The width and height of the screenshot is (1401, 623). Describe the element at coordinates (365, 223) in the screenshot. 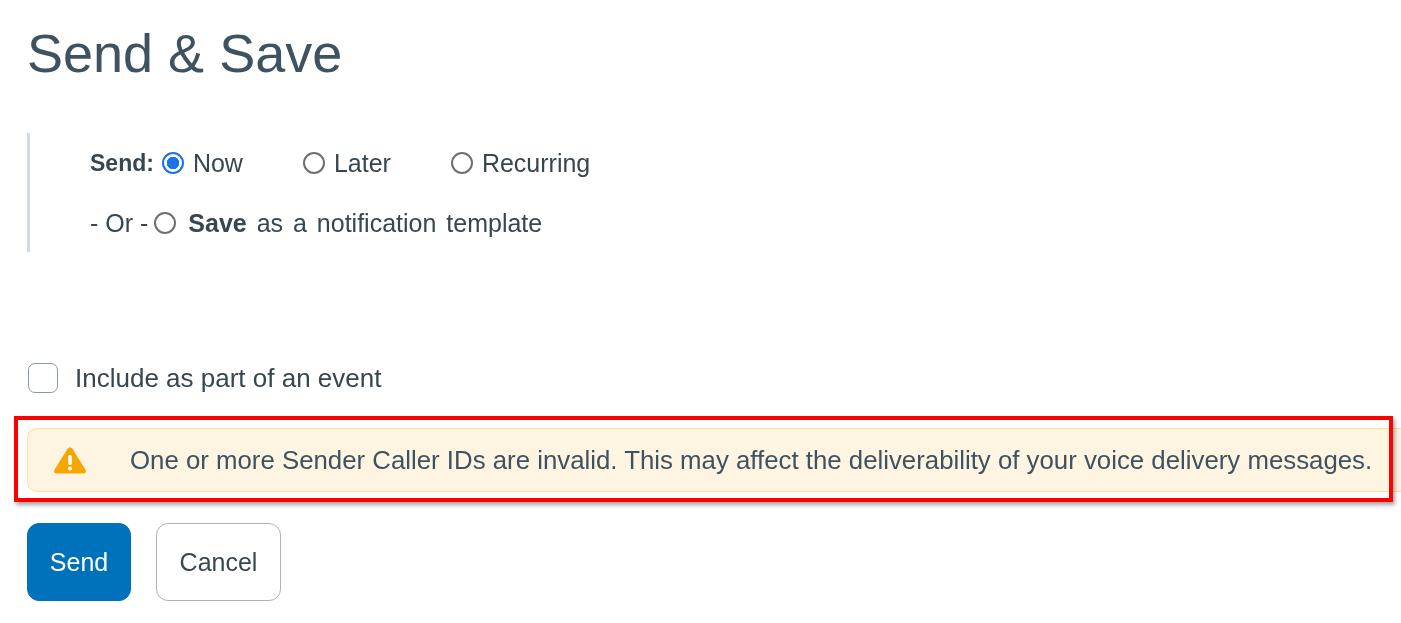

I see `radio-label: Save as a notification template` at that location.